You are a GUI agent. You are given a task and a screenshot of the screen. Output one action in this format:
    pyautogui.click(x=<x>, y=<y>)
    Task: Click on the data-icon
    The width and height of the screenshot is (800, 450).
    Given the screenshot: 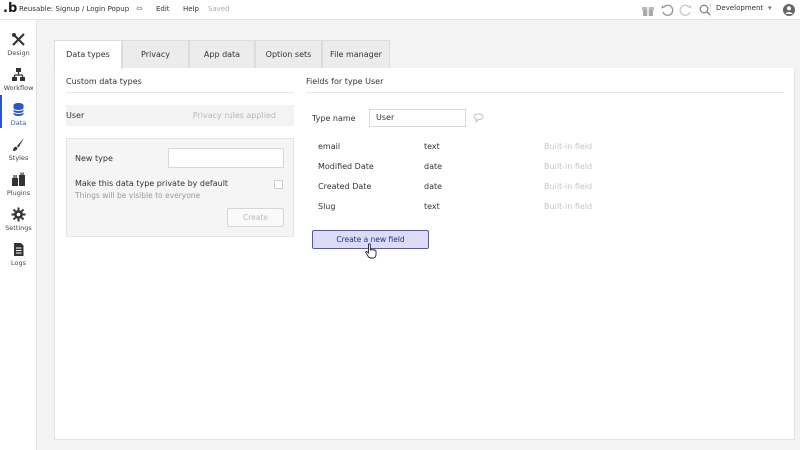 What is the action you would take?
    pyautogui.click(x=18, y=109)
    